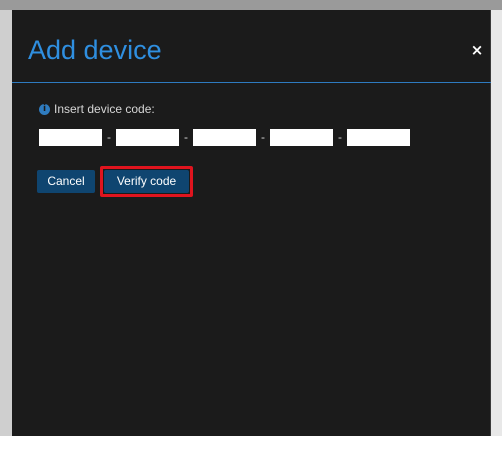  I want to click on background-bottom, so click(251, 453).